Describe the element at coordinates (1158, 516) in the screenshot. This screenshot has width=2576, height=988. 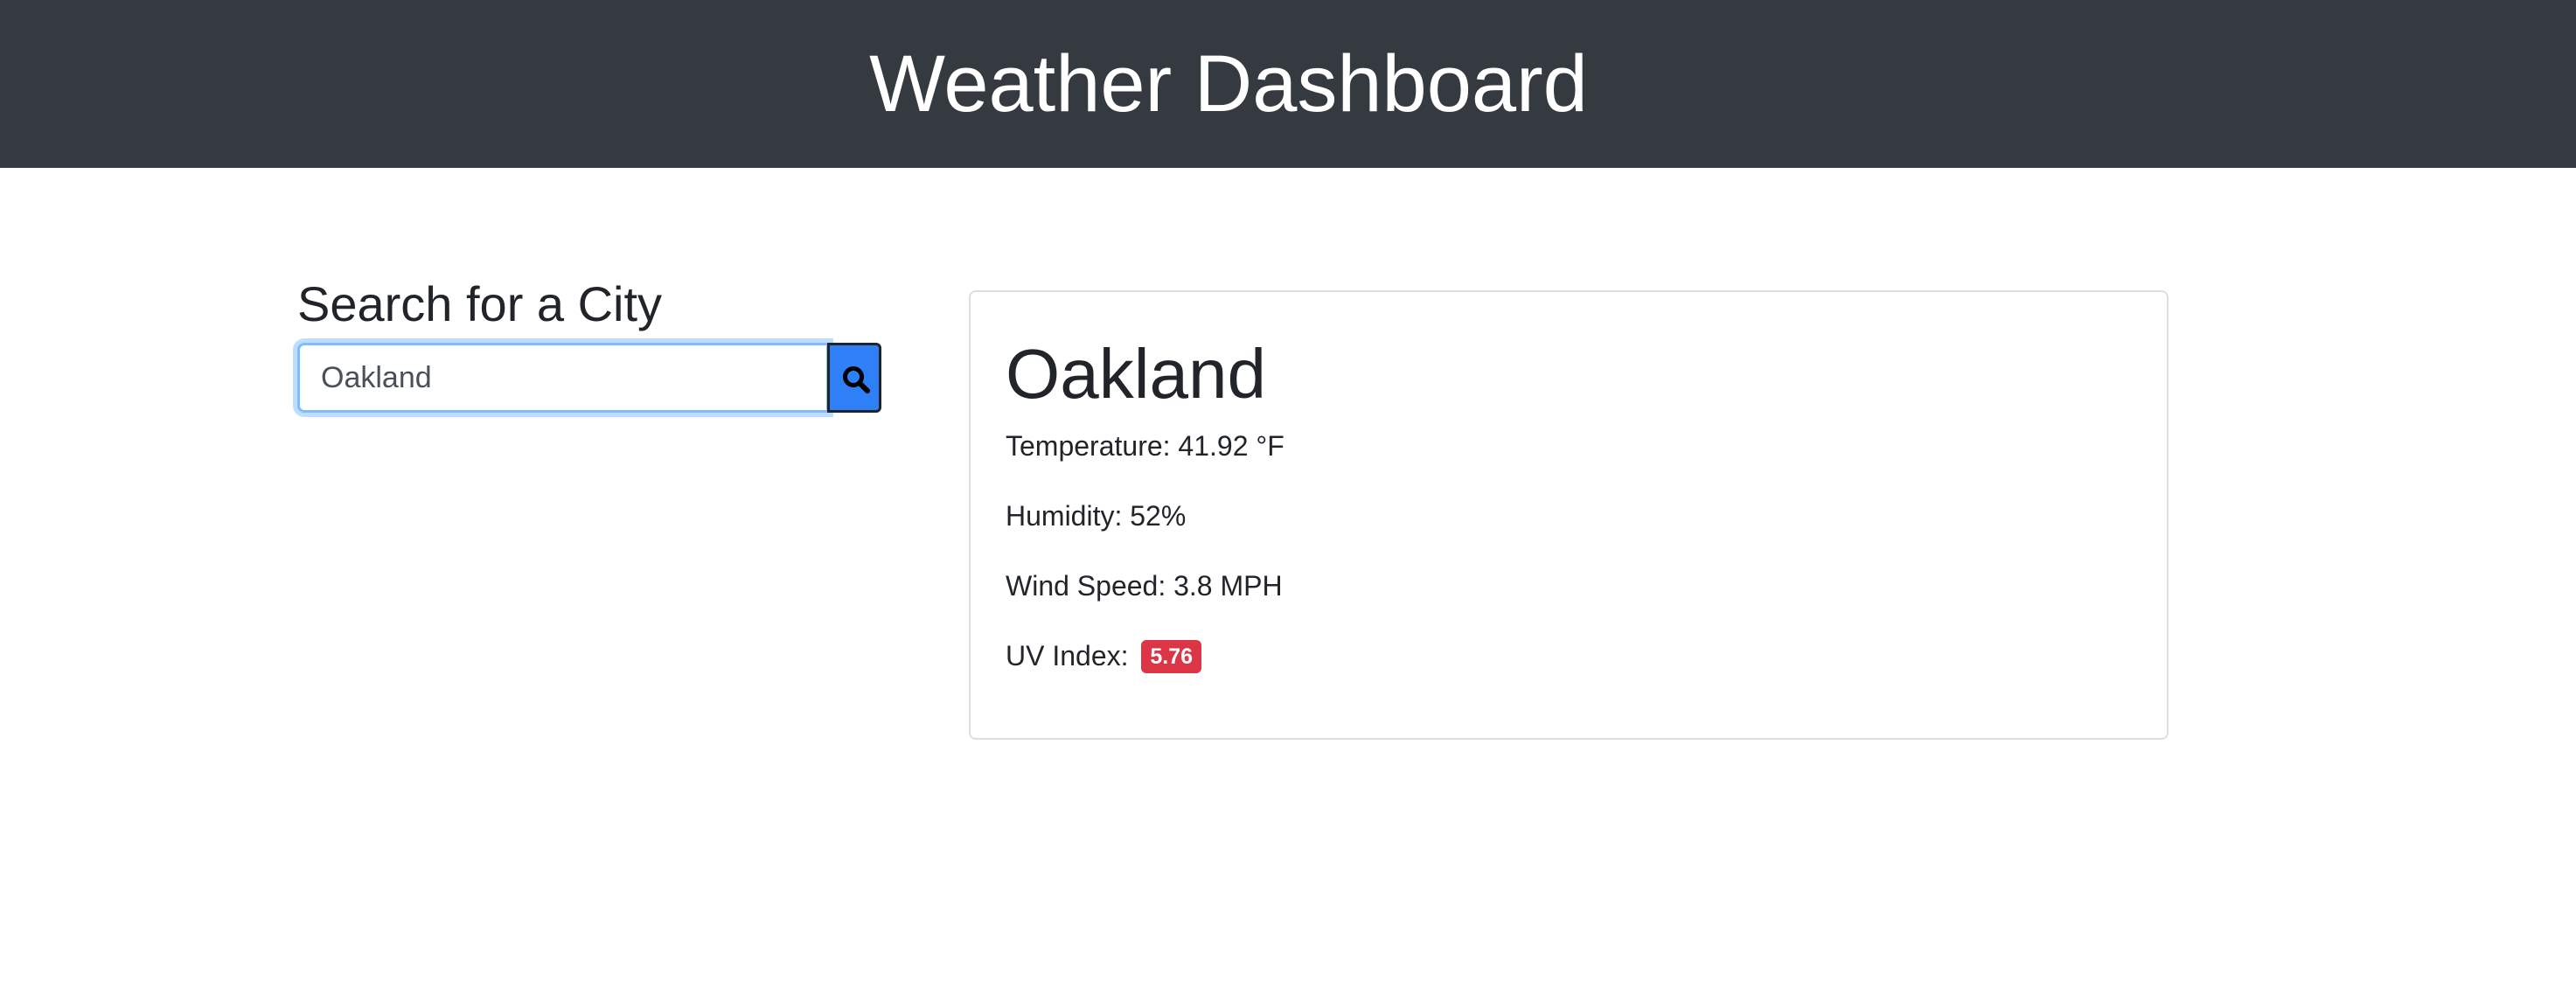
I see `humidity-value: 52%` at that location.